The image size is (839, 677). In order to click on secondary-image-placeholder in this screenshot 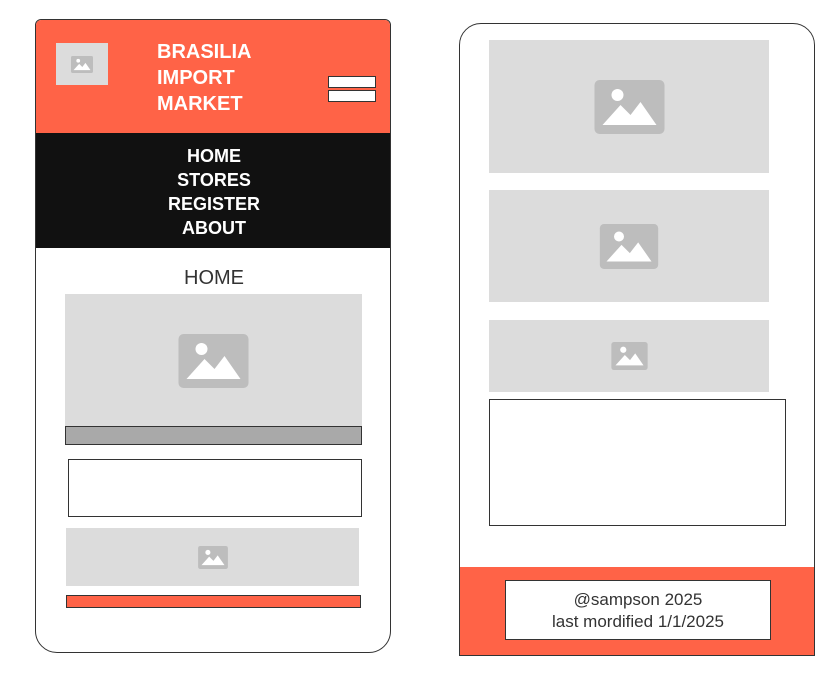, I will do `click(212, 557)`.